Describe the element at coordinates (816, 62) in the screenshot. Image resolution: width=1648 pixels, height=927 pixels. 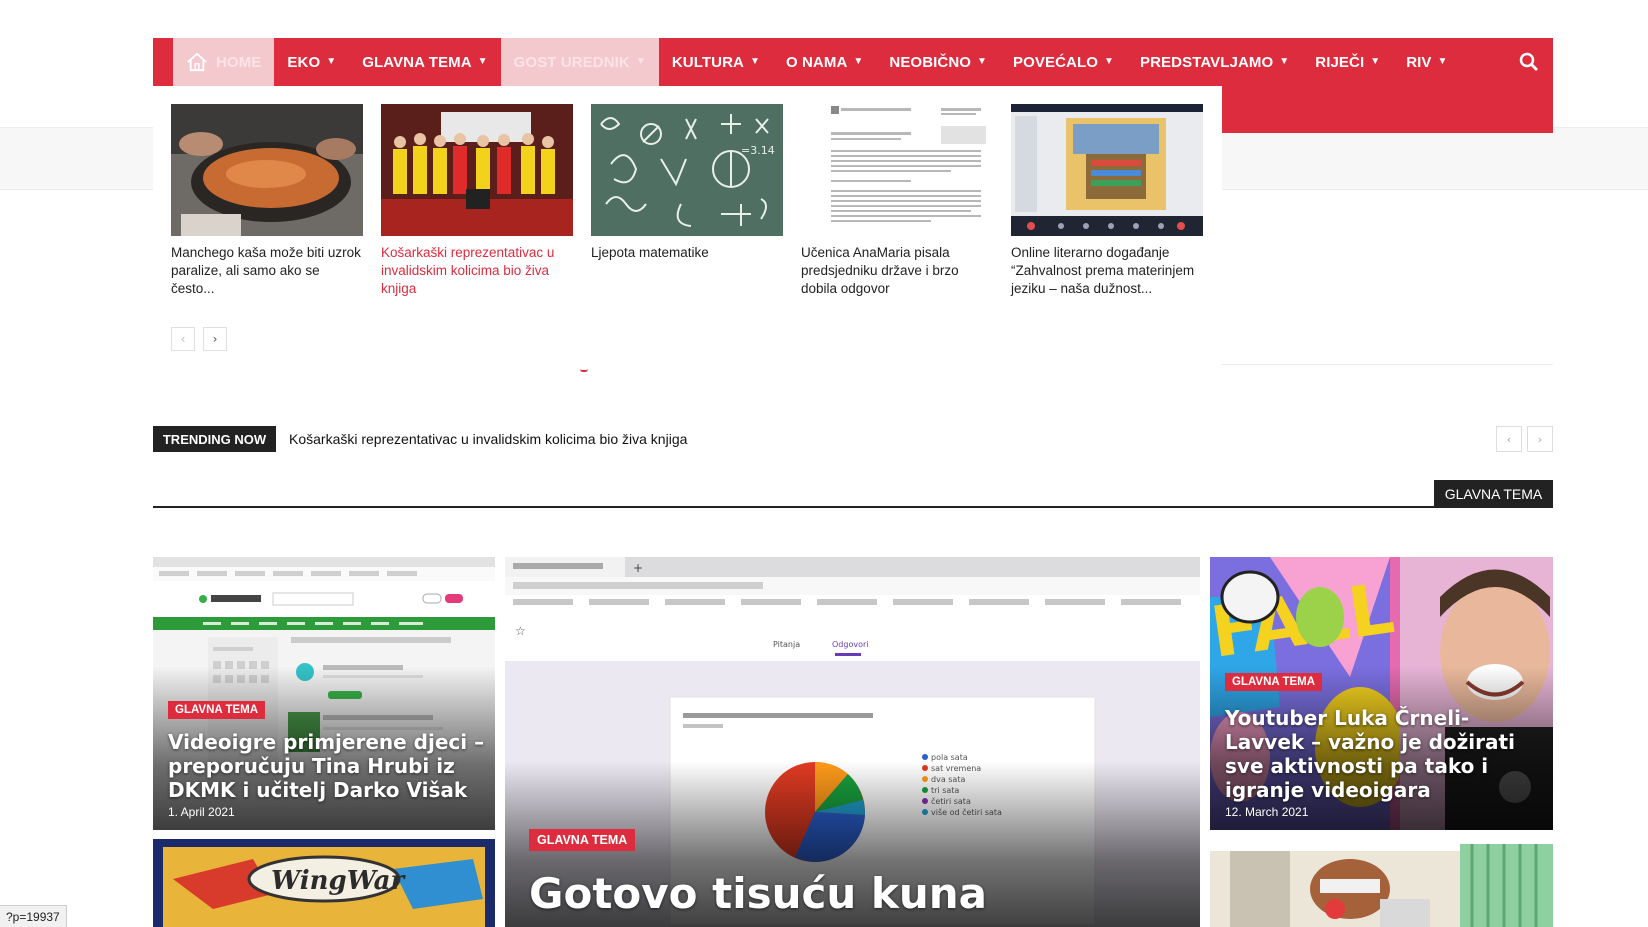
I see `nav-label: O NAMA` at that location.